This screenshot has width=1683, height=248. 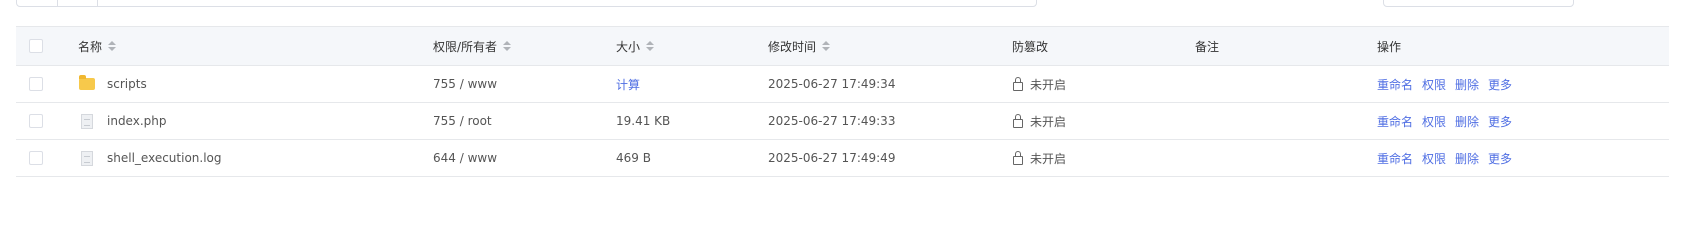 I want to click on permission-cell: 755 / www, so click(x=465, y=84).